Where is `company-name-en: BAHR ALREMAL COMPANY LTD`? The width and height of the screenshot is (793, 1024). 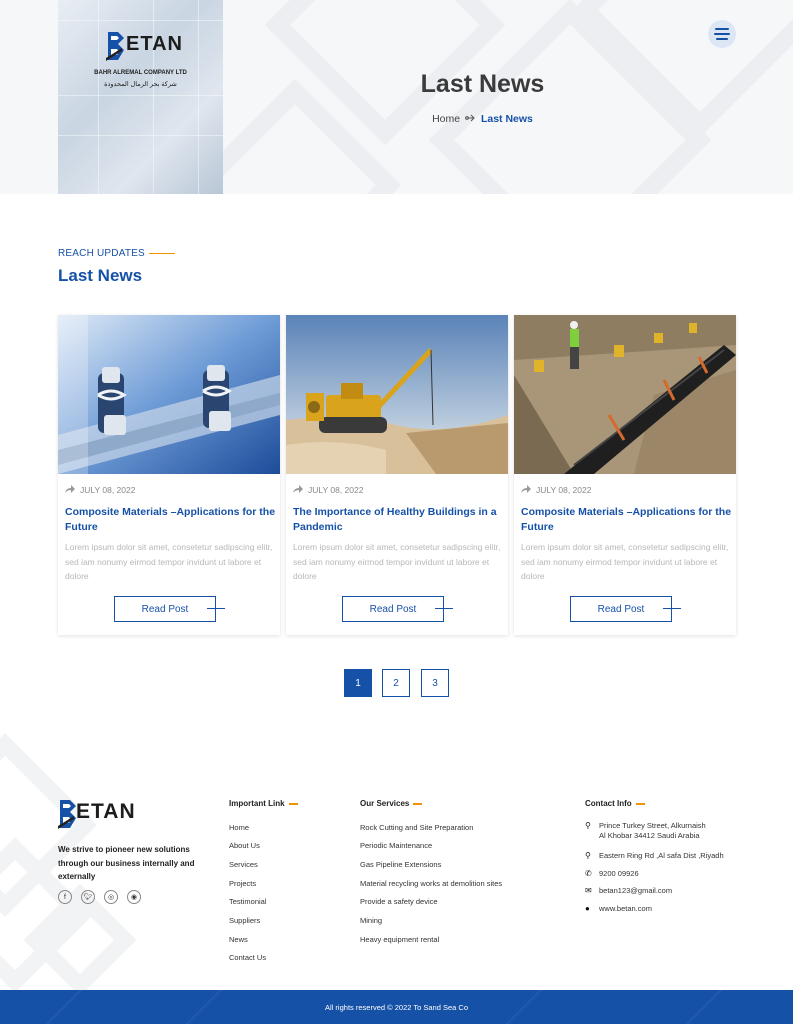 company-name-en: BAHR ALREMAL COMPANY LTD is located at coordinates (140, 73).